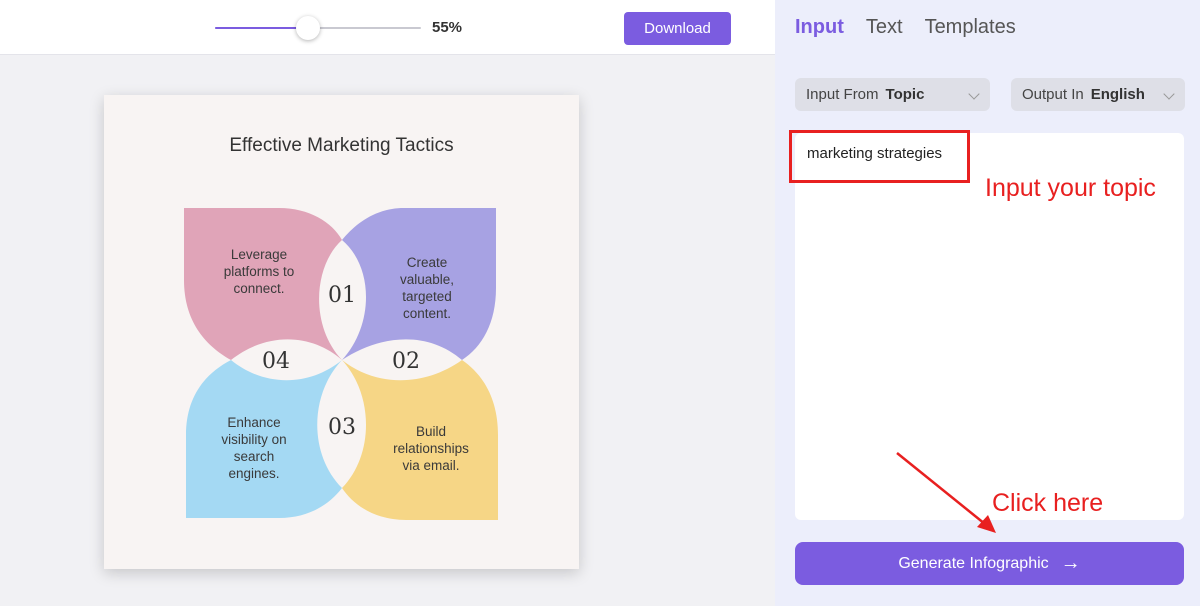  I want to click on editor-toolbar: 55% Download, so click(387, 27).